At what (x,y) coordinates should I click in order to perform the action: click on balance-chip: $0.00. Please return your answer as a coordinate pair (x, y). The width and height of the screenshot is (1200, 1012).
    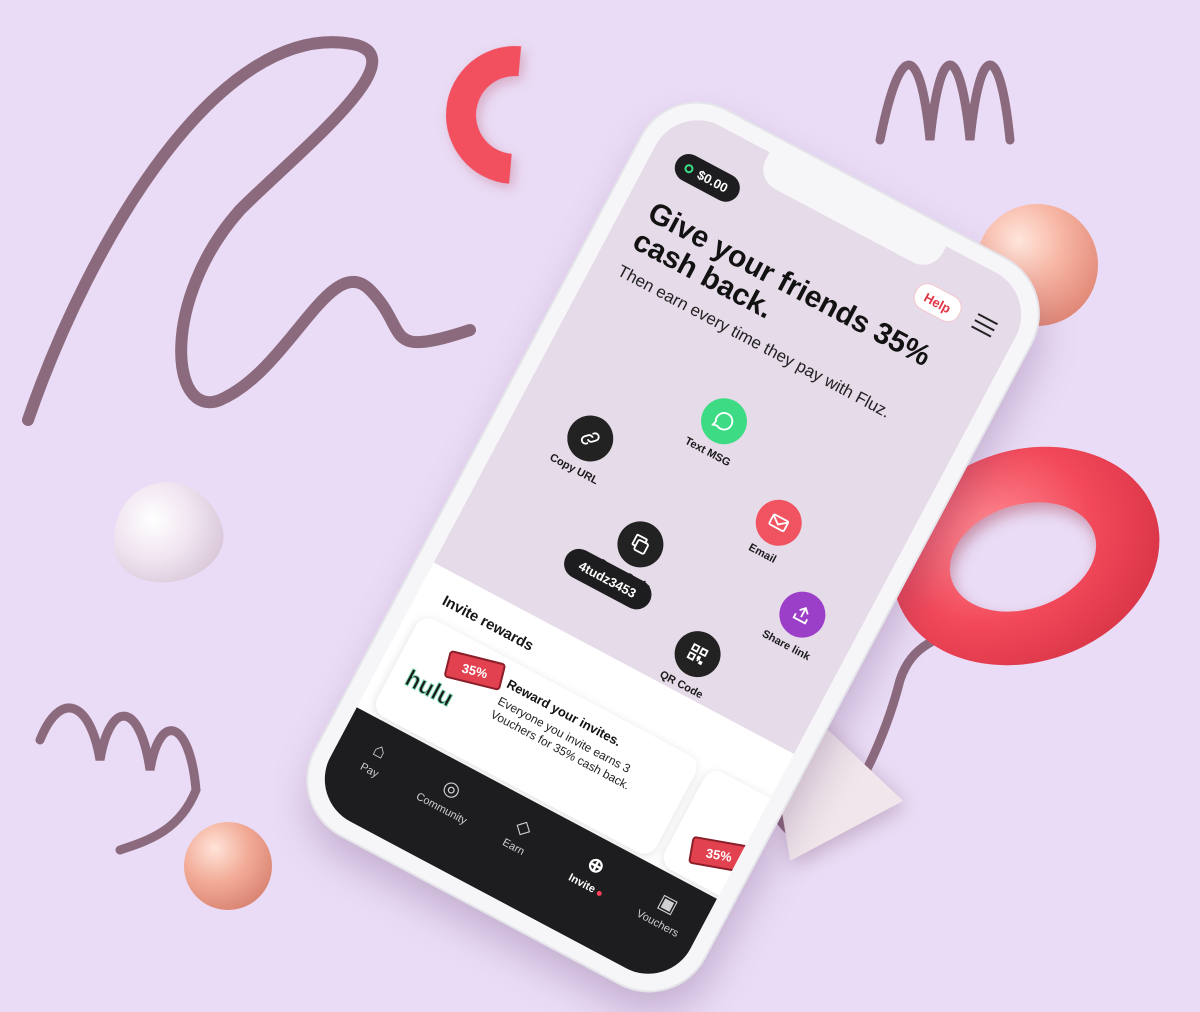
    Looking at the image, I should click on (707, 178).